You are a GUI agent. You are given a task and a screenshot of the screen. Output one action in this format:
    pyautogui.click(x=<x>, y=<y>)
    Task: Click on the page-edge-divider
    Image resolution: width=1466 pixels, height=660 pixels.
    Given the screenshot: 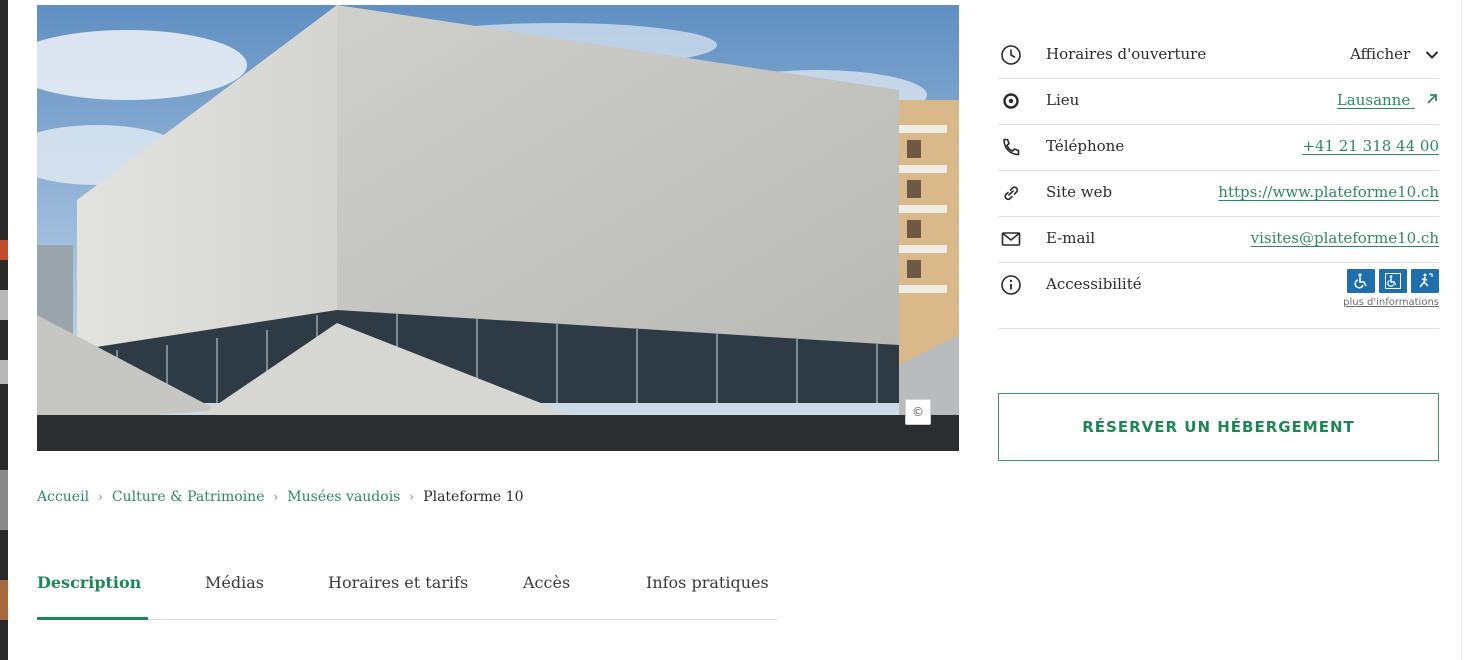 What is the action you would take?
    pyautogui.click(x=1461, y=330)
    